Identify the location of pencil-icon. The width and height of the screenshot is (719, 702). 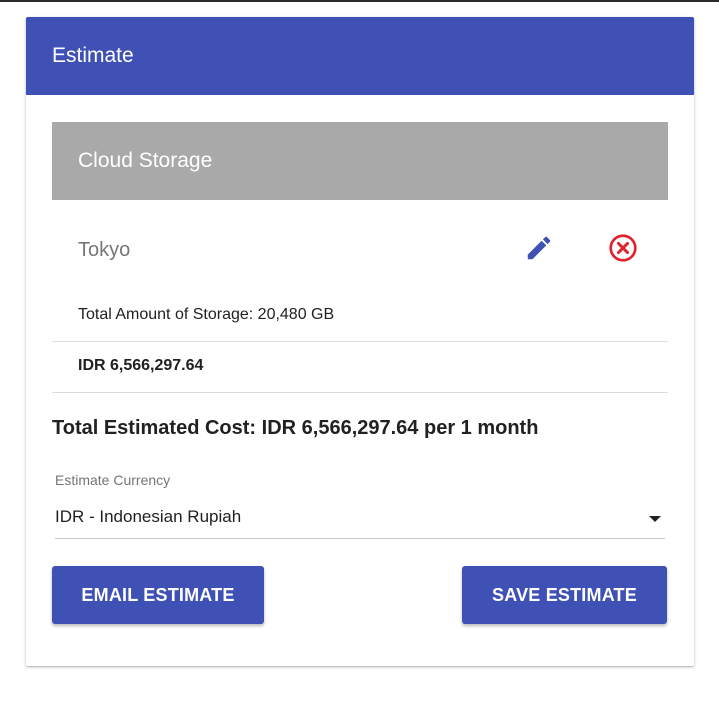
(539, 248).